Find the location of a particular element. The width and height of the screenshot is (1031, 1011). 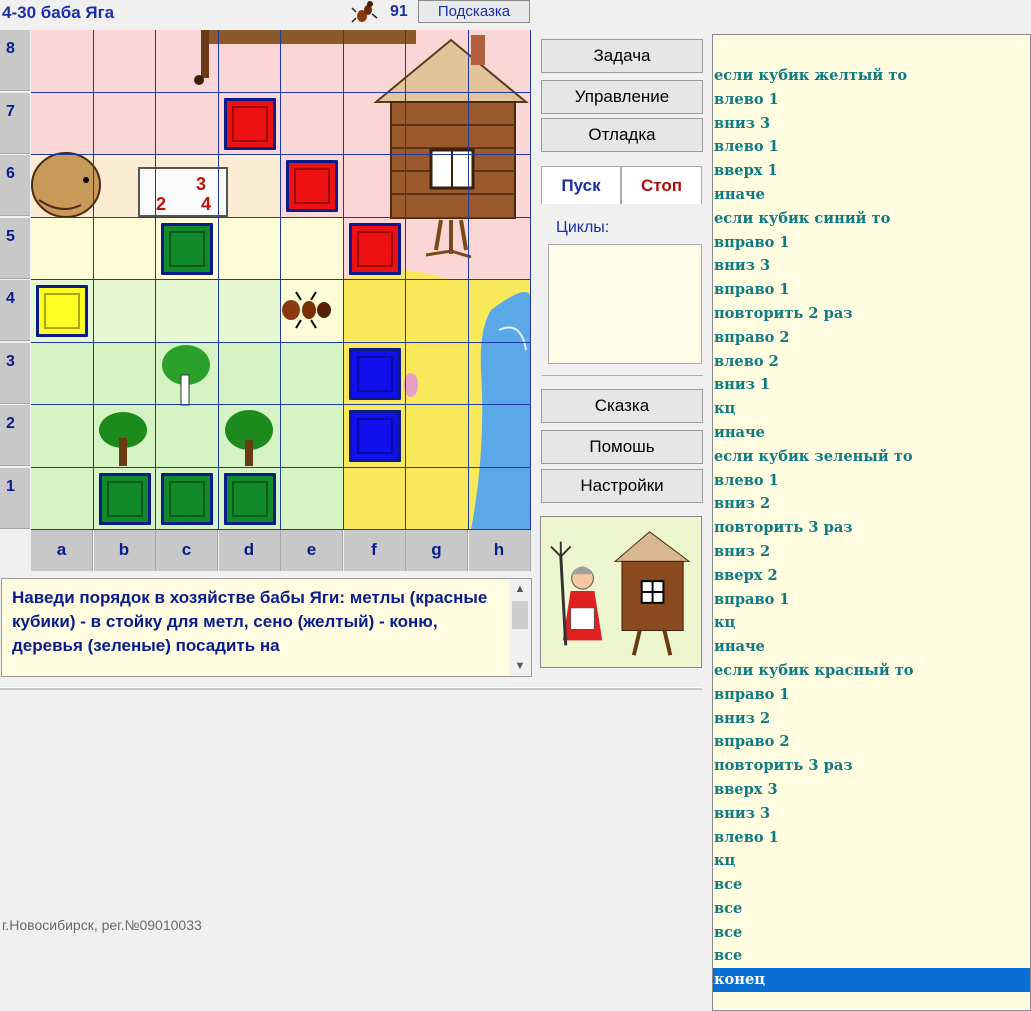

cell-e1 is located at coordinates (312, 498).